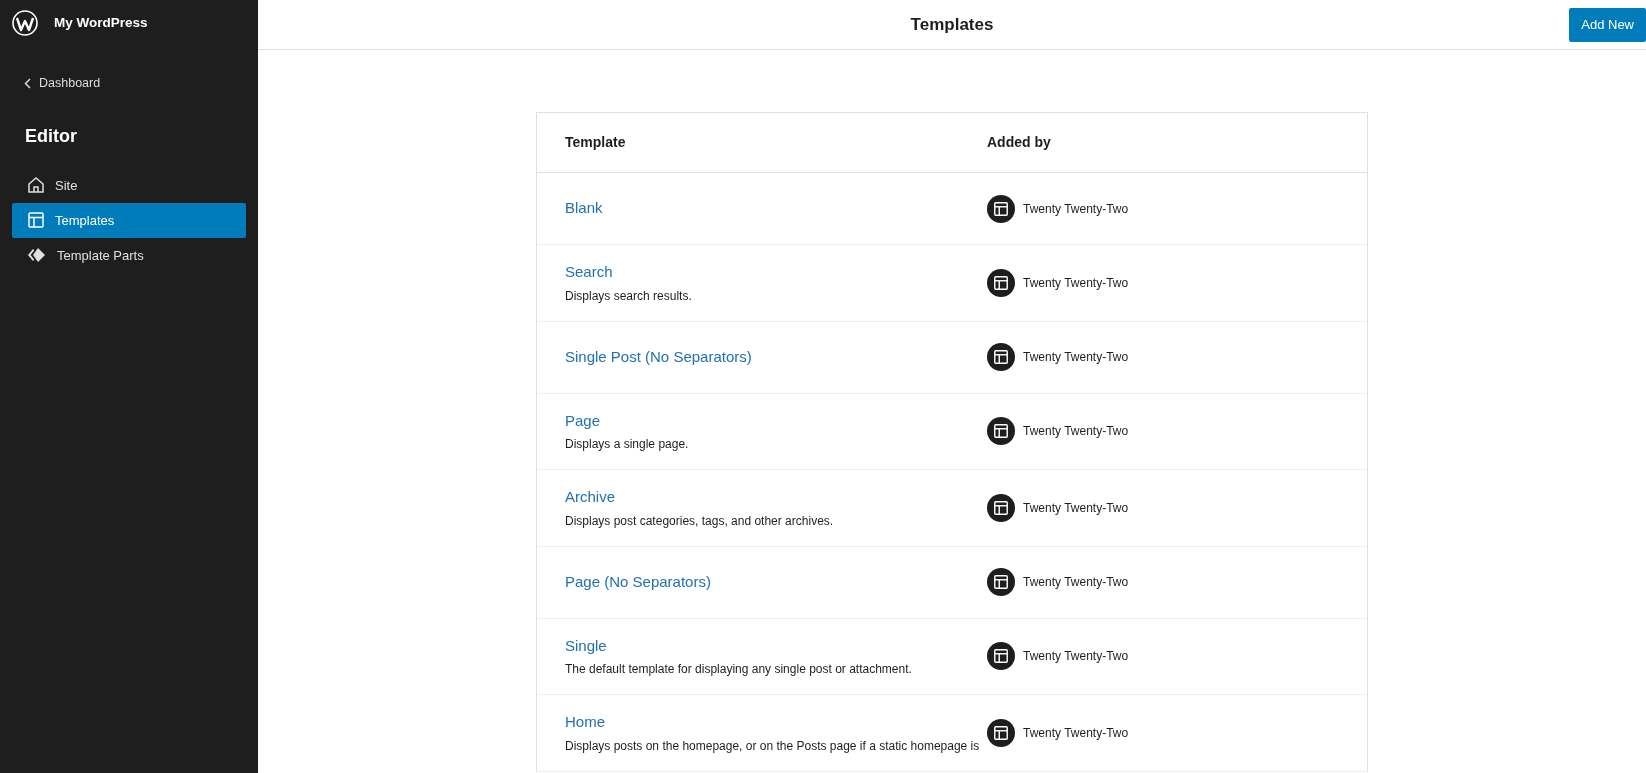  I want to click on page-title: Templates, so click(952, 24).